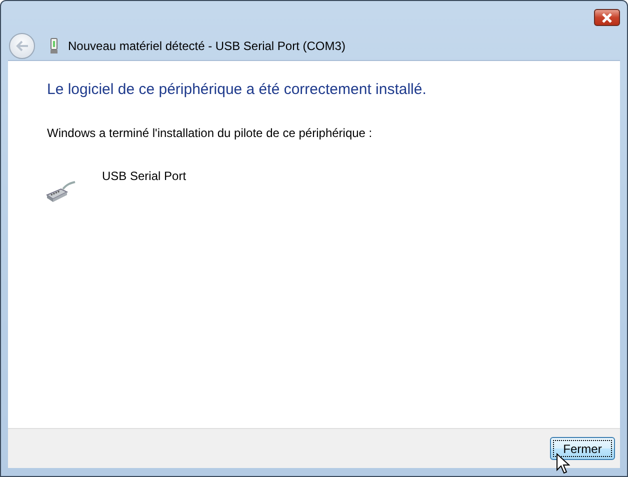 This screenshot has height=477, width=628. Describe the element at coordinates (582, 448) in the screenshot. I see `close-dialog-button: Fermer` at that location.